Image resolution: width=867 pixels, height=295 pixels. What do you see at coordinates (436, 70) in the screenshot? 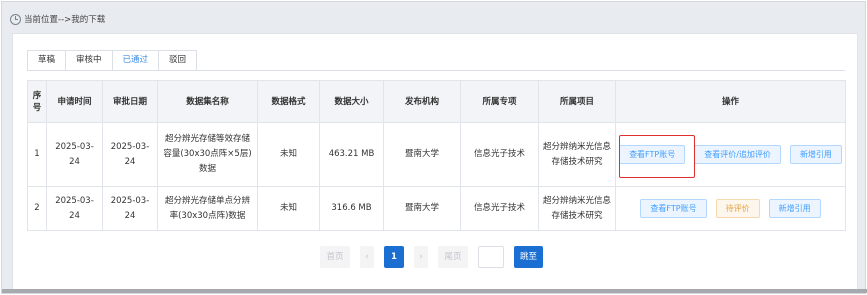
I see `tab-divider` at bounding box center [436, 70].